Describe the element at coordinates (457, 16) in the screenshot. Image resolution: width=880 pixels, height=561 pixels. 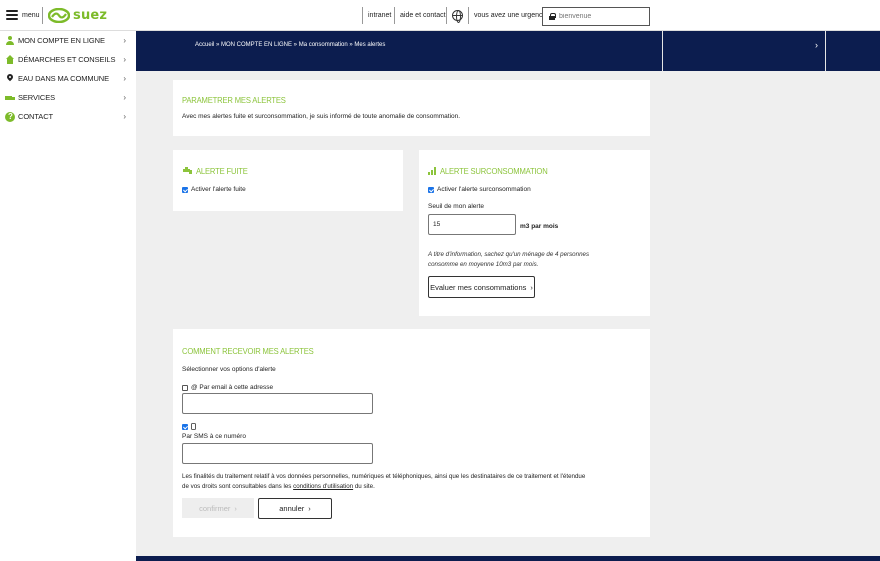
I see `globe-icon` at that location.